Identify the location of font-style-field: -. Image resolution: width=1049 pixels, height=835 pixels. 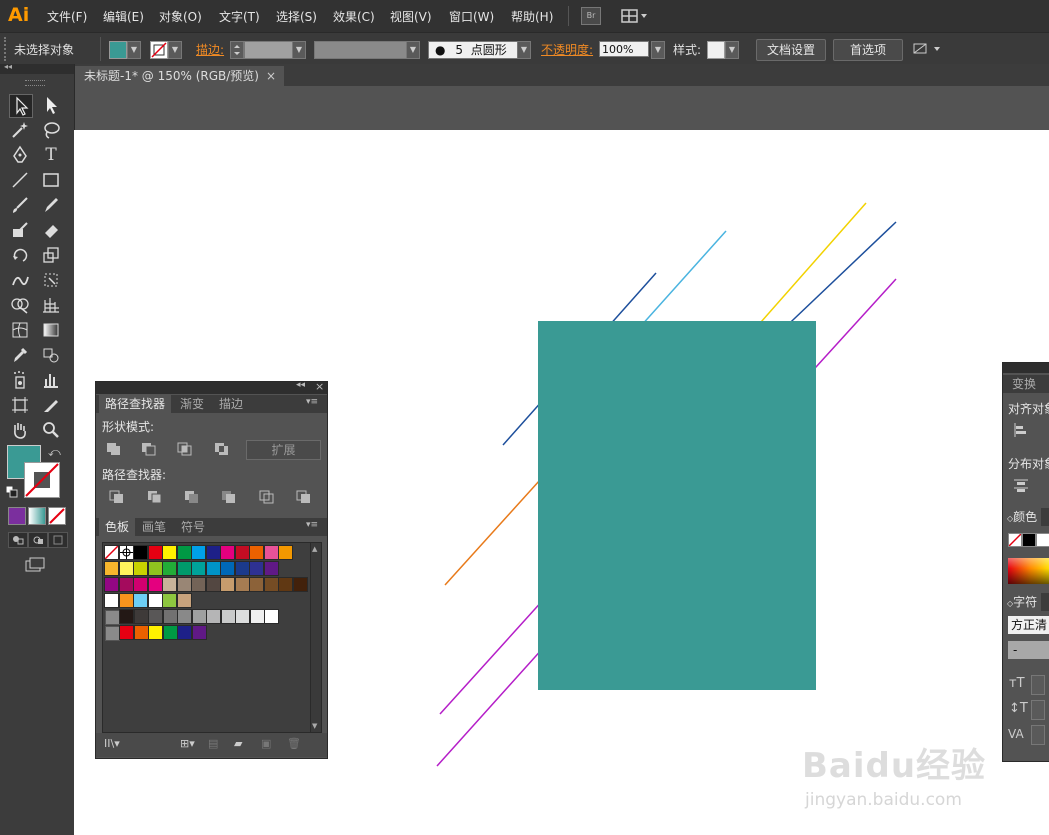
(1028, 650).